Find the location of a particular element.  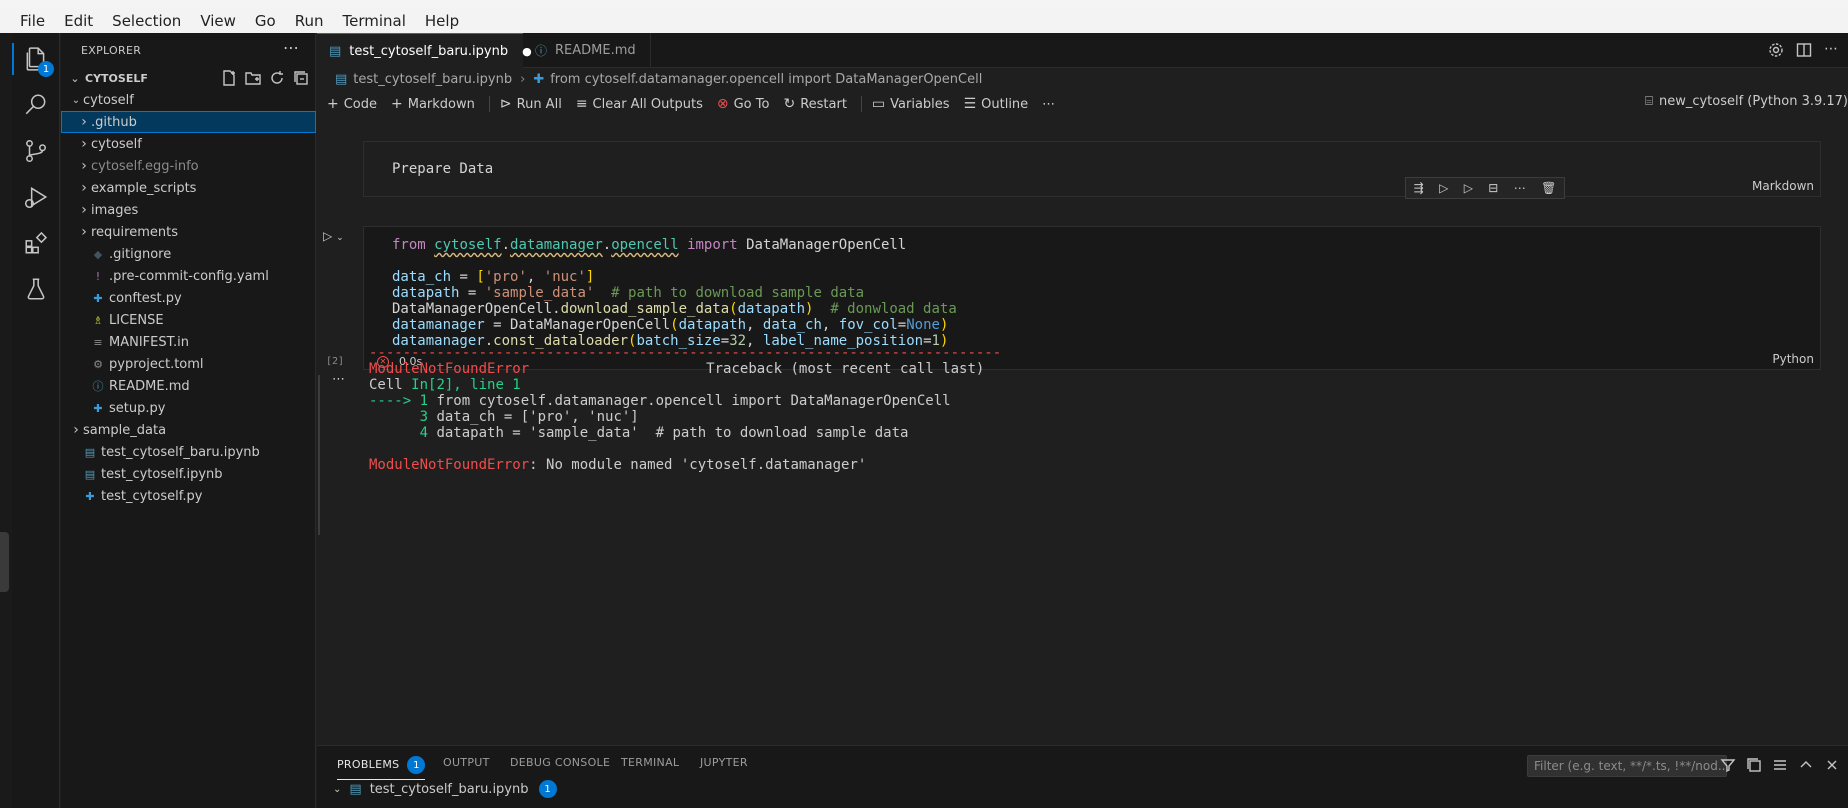

arrow-marker: ----> 1 is located at coordinates (403, 401).